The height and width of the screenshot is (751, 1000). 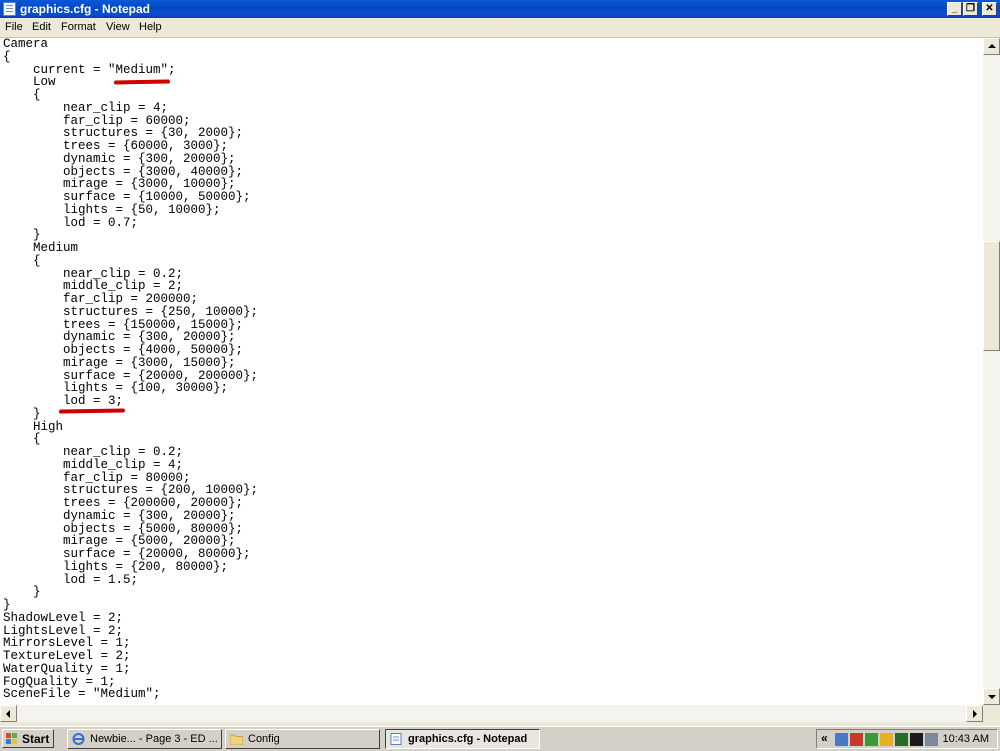 What do you see at coordinates (78, 27) in the screenshot?
I see `menu-format: Format` at bounding box center [78, 27].